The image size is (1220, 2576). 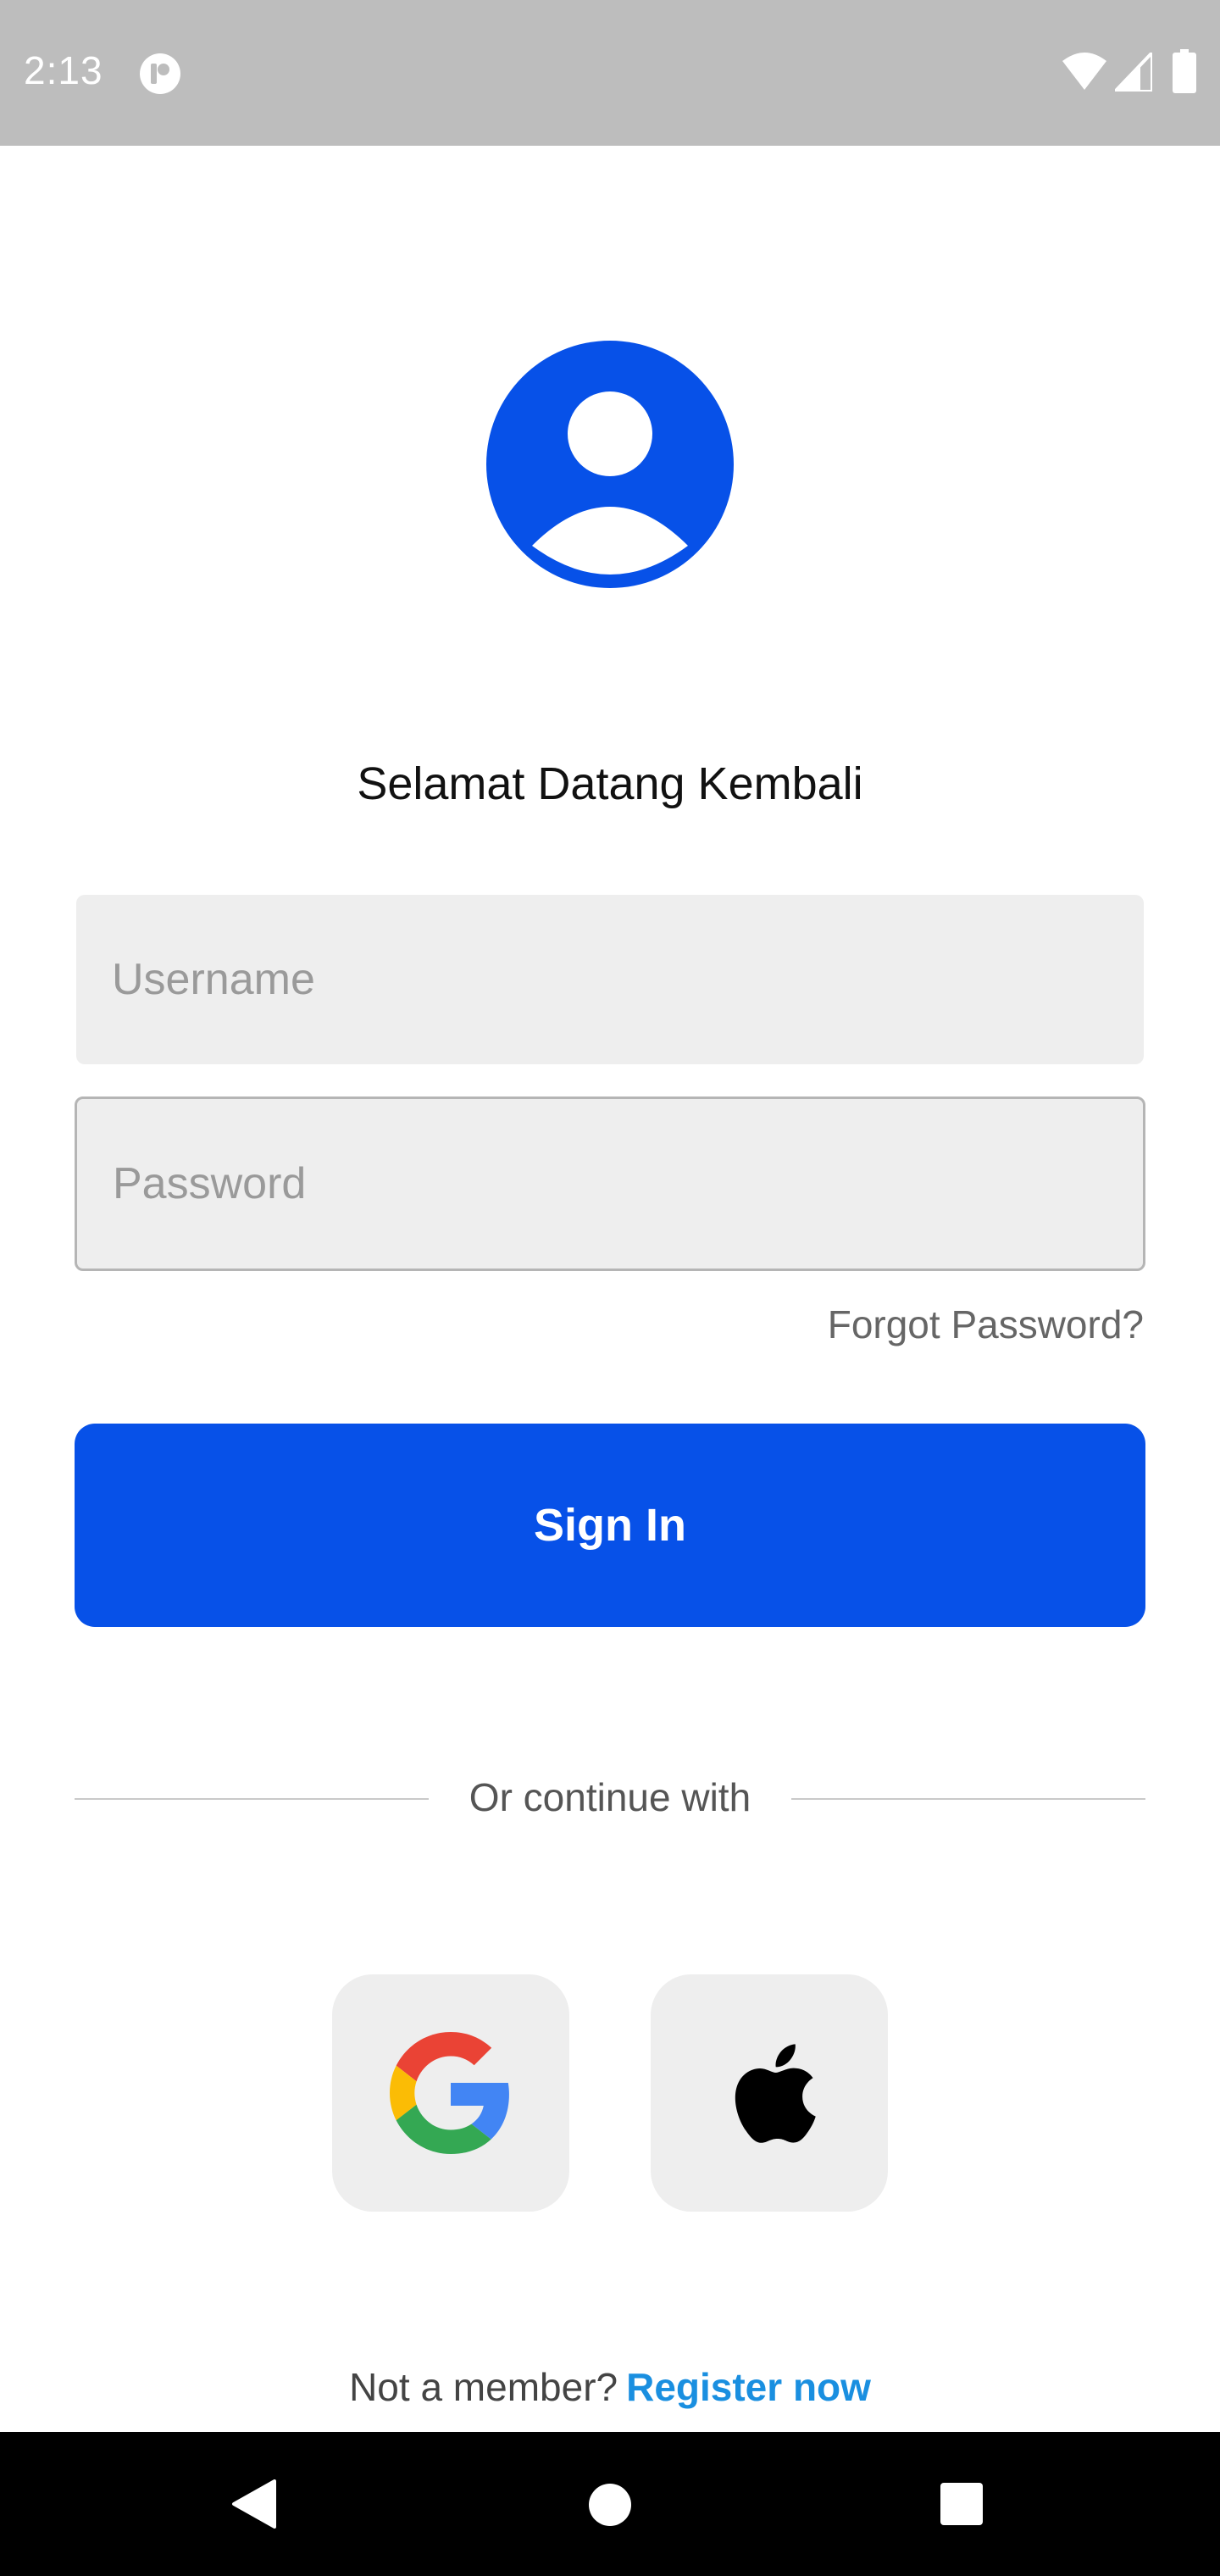 What do you see at coordinates (968, 1799) in the screenshot?
I see `divider-line-right` at bounding box center [968, 1799].